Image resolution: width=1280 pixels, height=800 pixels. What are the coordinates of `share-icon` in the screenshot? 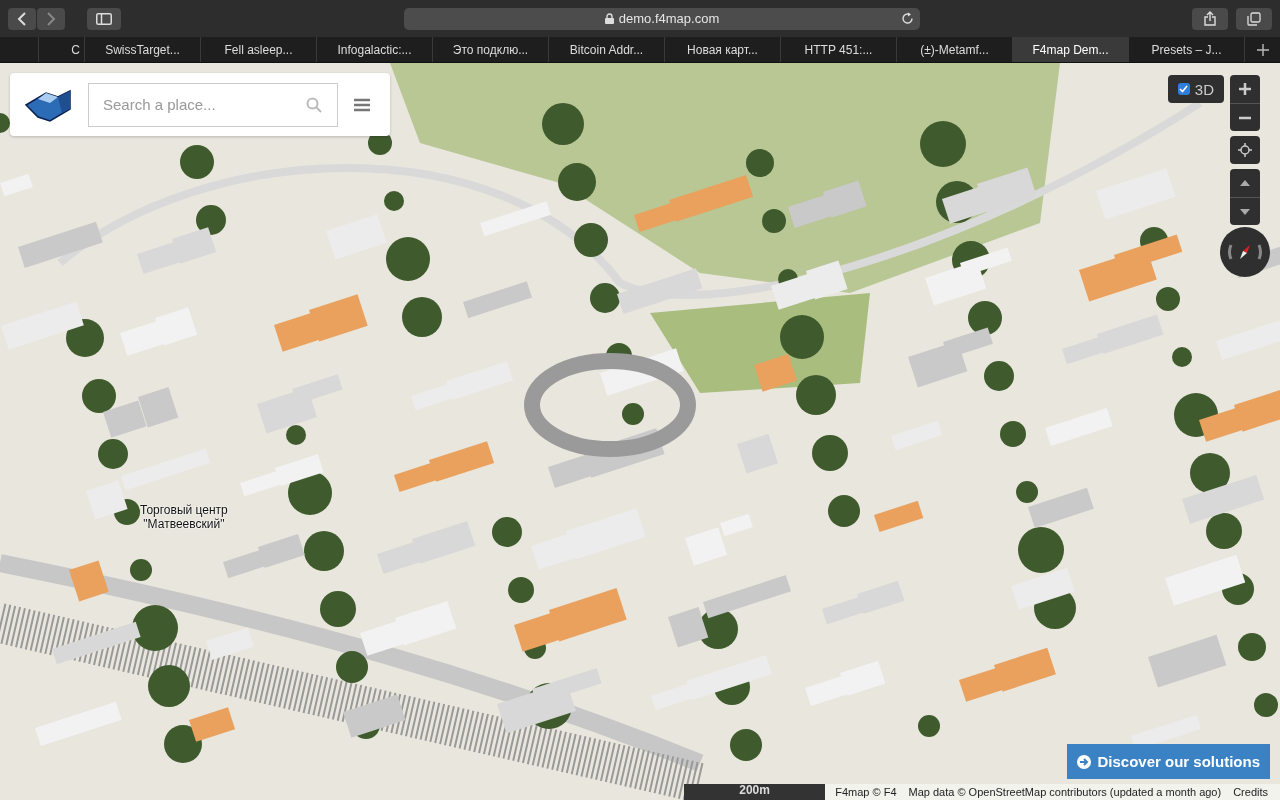 It's located at (1210, 18).